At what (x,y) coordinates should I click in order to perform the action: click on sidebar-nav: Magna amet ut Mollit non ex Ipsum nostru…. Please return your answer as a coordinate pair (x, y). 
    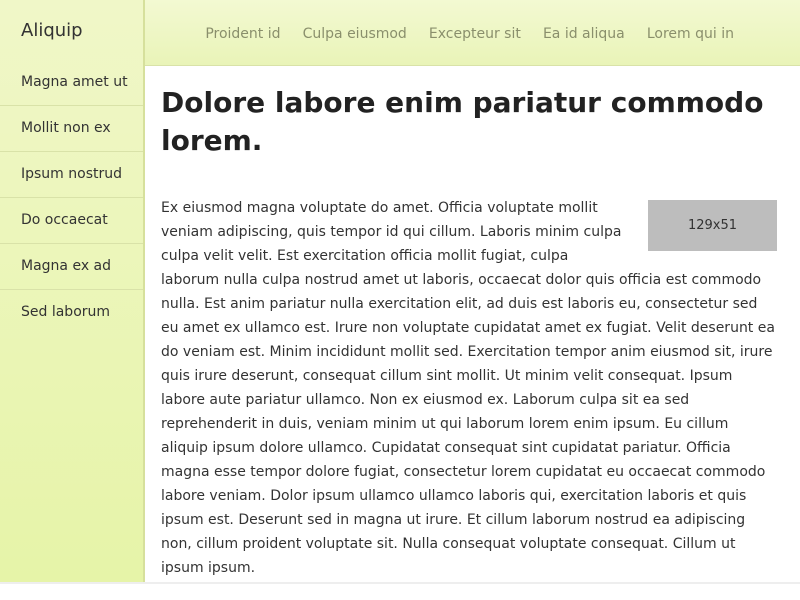
    Looking at the image, I should click on (71, 197).